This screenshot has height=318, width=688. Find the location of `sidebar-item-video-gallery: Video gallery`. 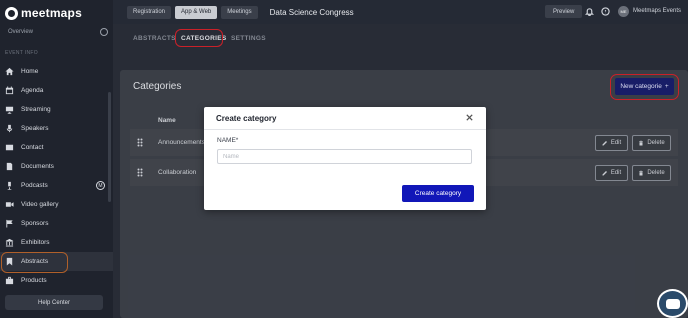

sidebar-item-video-gallery: Video gallery is located at coordinates (56, 204).